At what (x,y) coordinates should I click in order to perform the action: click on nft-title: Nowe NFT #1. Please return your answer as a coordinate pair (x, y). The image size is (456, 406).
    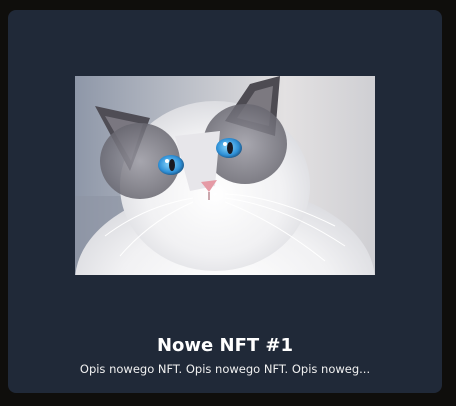
    Looking at the image, I should click on (225, 345).